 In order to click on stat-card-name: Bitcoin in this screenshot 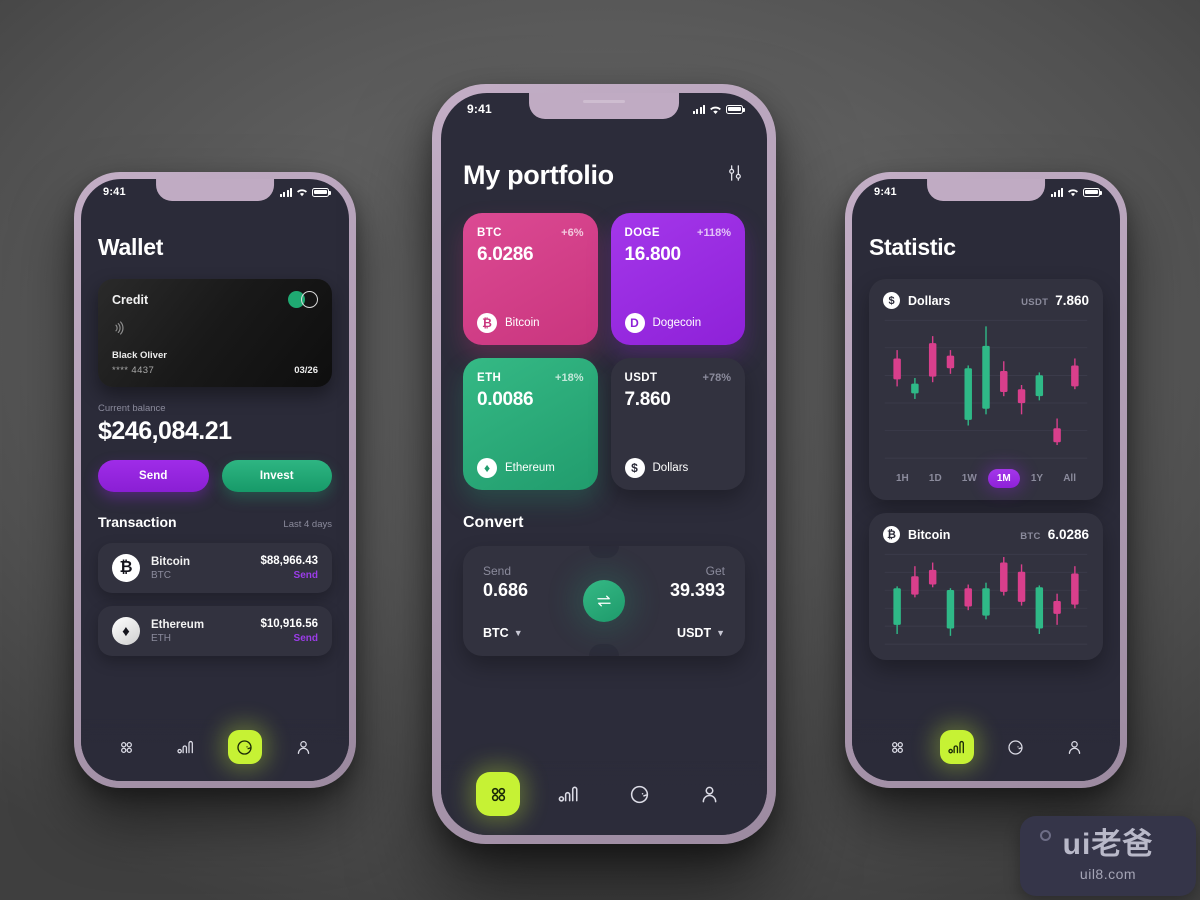, I will do `click(929, 534)`.